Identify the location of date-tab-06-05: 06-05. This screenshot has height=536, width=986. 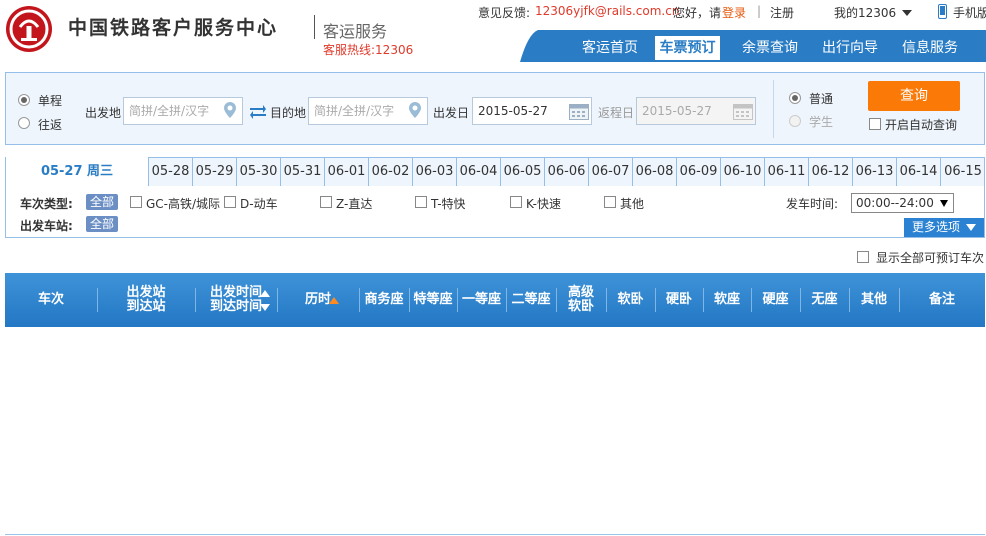
(522, 172).